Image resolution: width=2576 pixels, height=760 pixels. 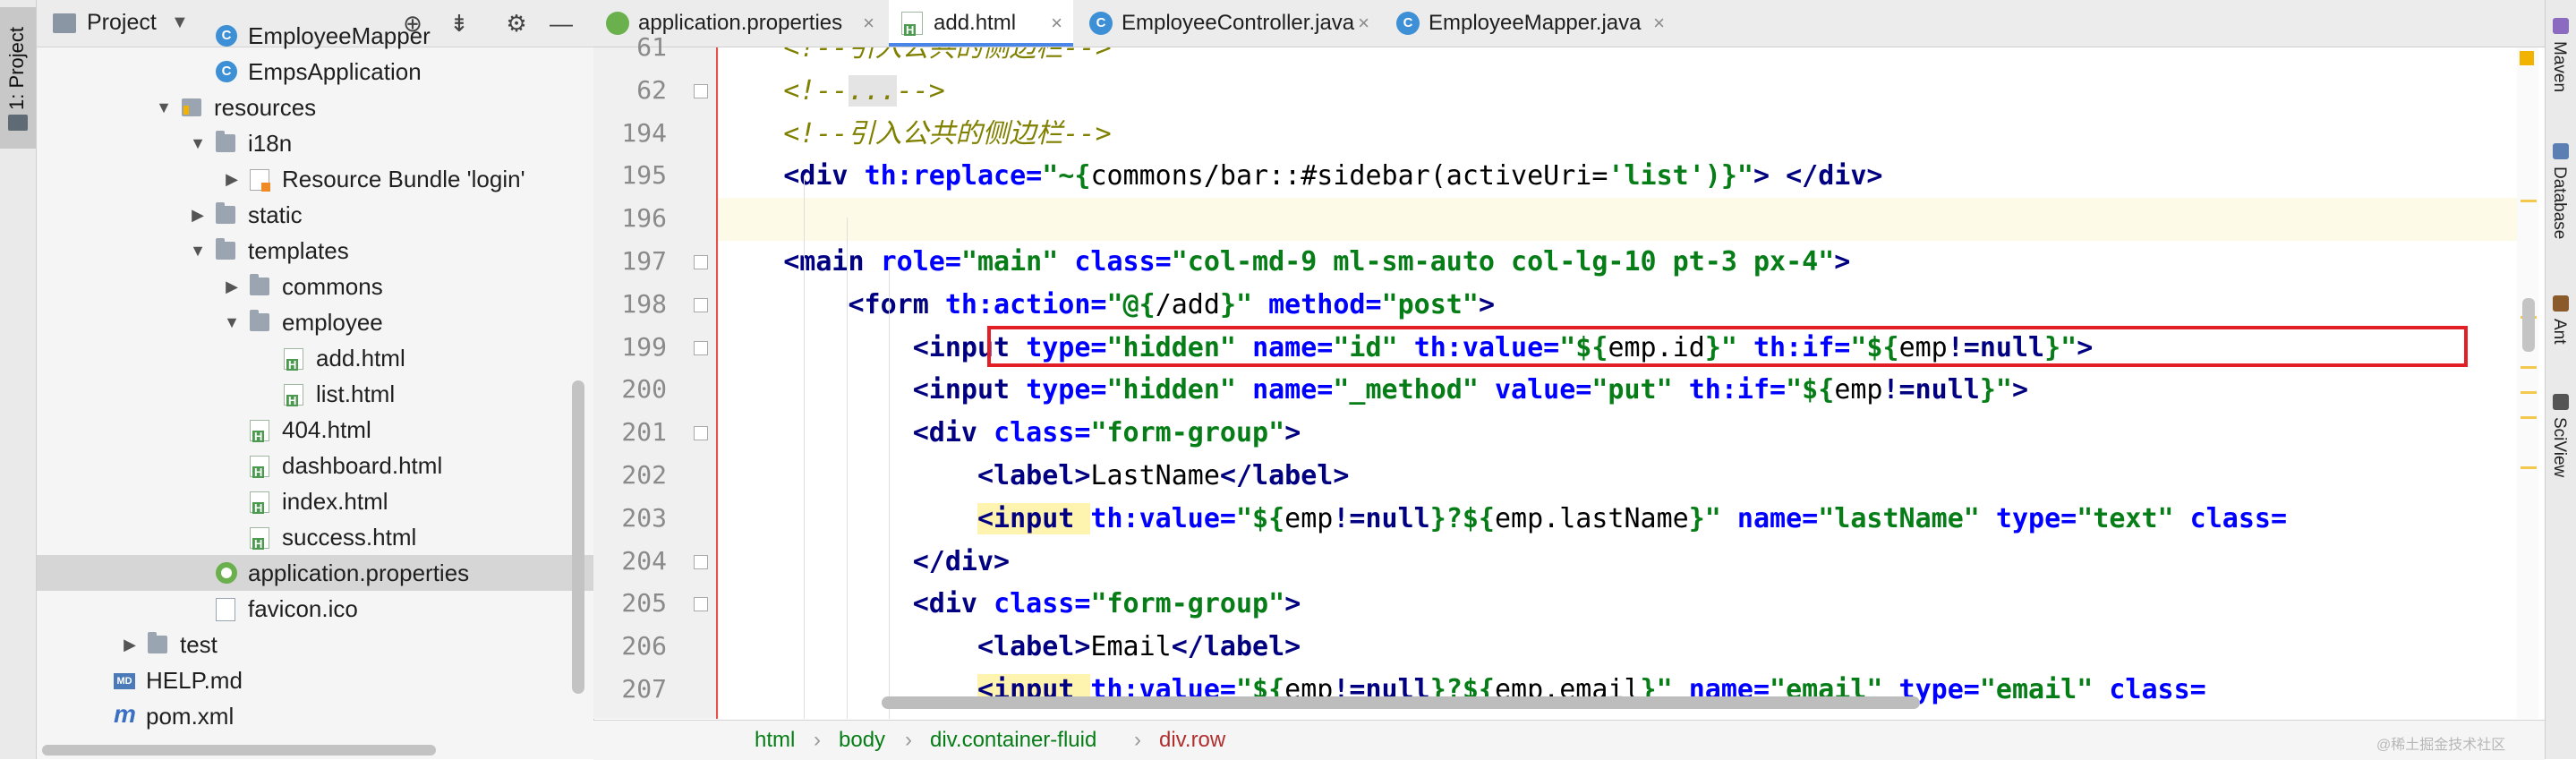 What do you see at coordinates (1656, 176) in the screenshot?
I see `code-token: 'list'` at bounding box center [1656, 176].